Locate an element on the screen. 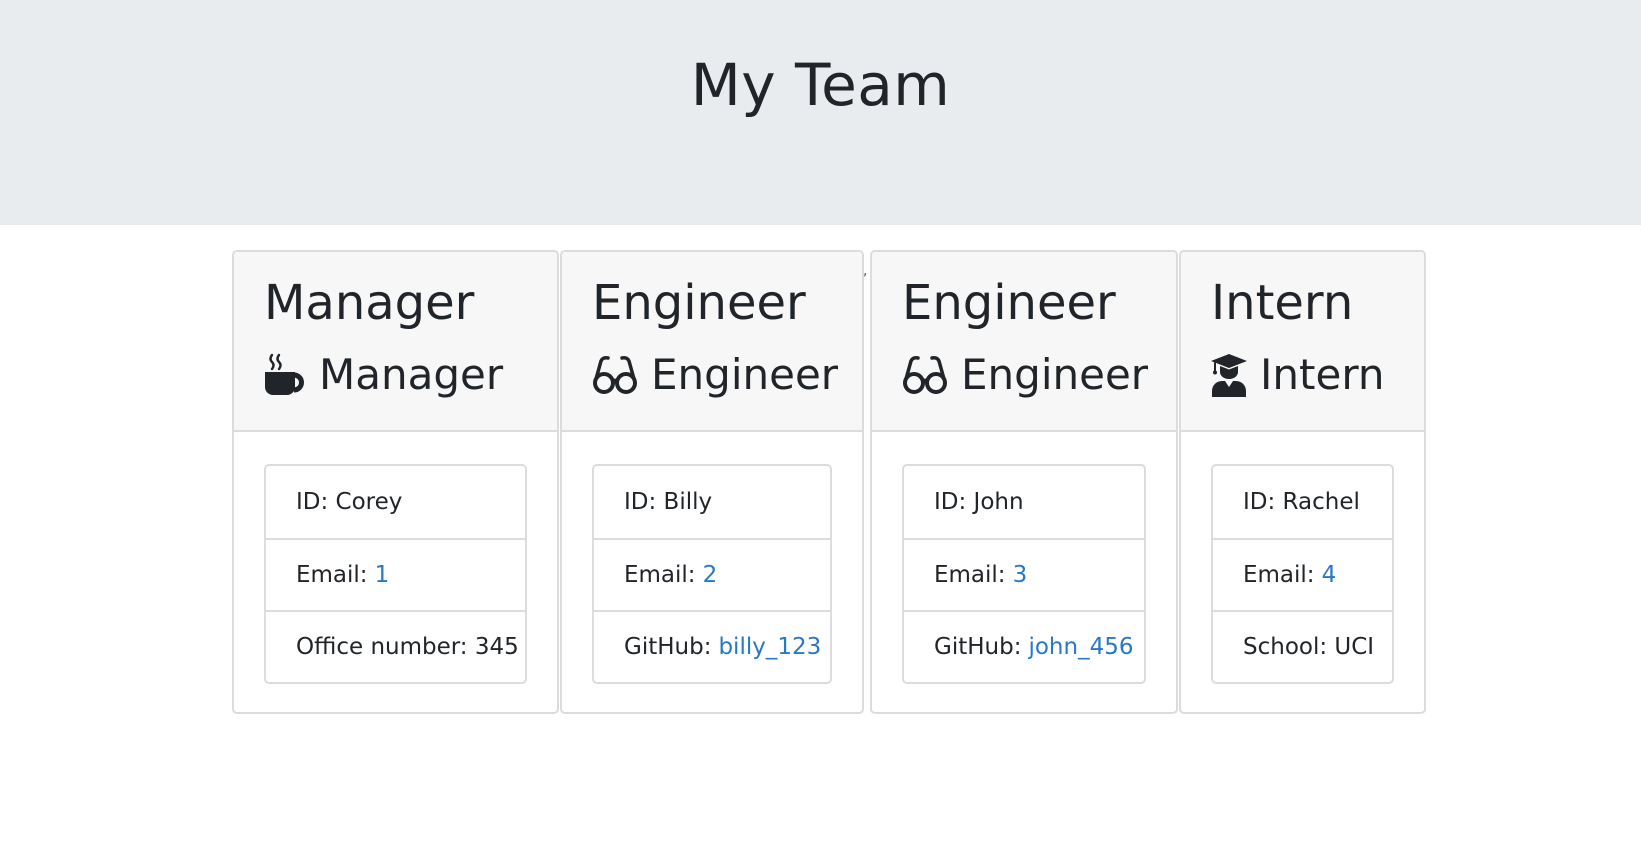  github-link: john_456 is located at coordinates (1080, 647).